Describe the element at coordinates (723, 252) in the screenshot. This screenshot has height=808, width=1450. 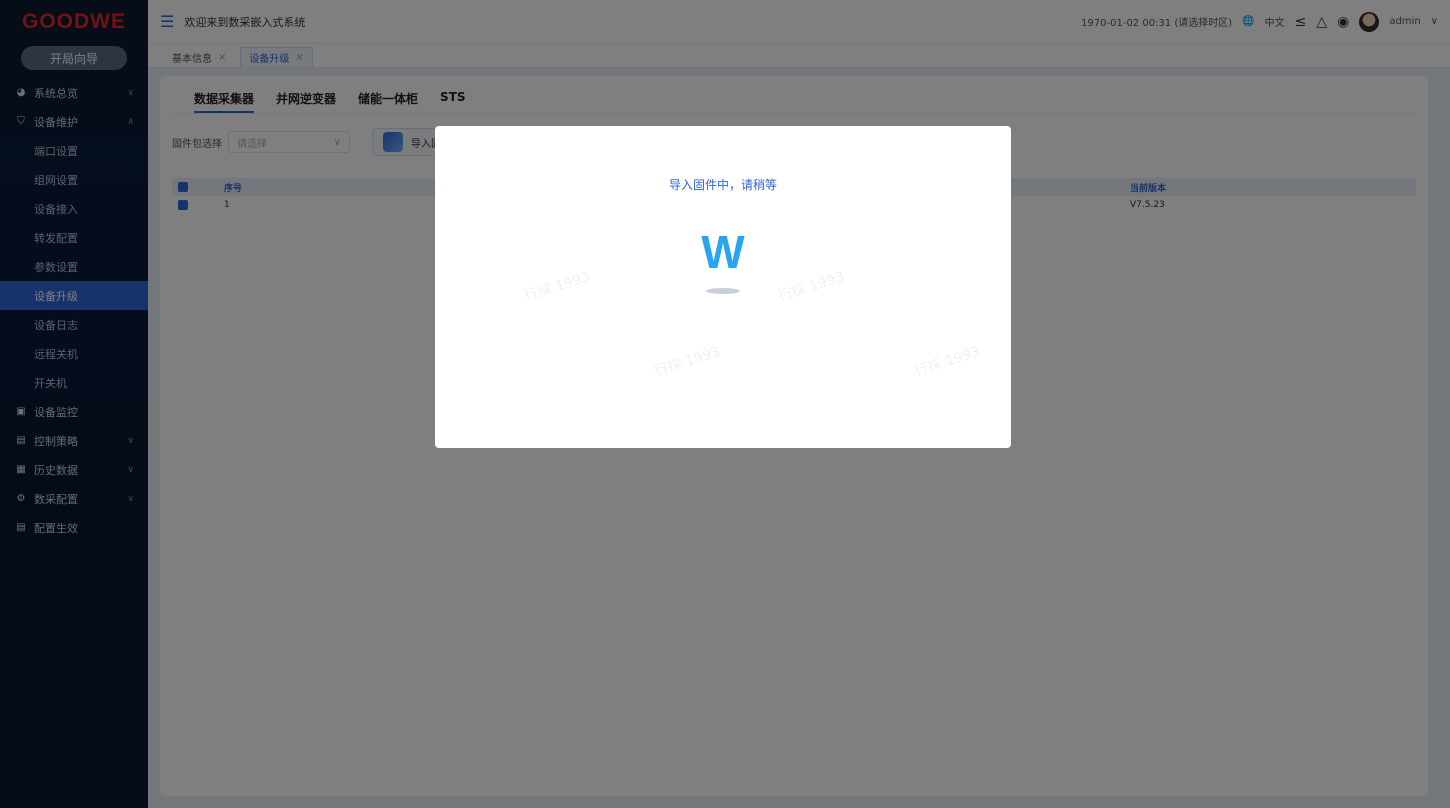
I see `loader-logo-icon: W` at that location.